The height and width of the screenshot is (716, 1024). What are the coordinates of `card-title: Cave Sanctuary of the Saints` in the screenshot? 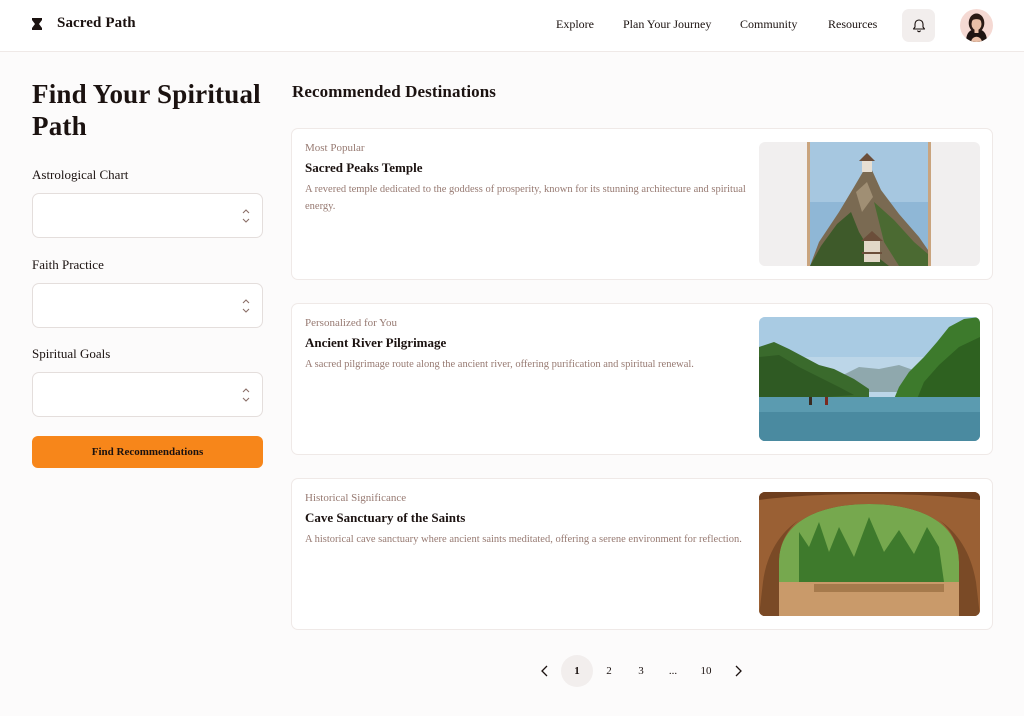 It's located at (385, 517).